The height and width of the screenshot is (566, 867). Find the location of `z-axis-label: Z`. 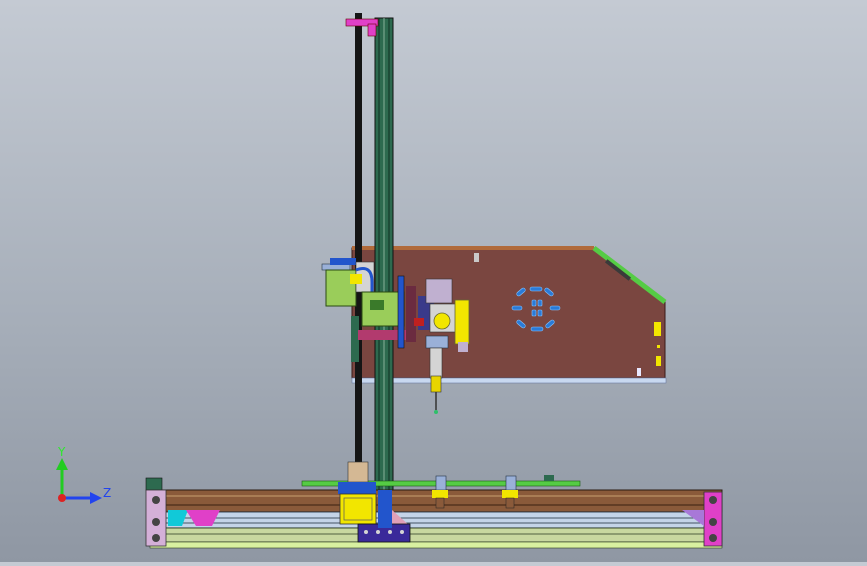

z-axis-label: Z is located at coordinates (107, 493).